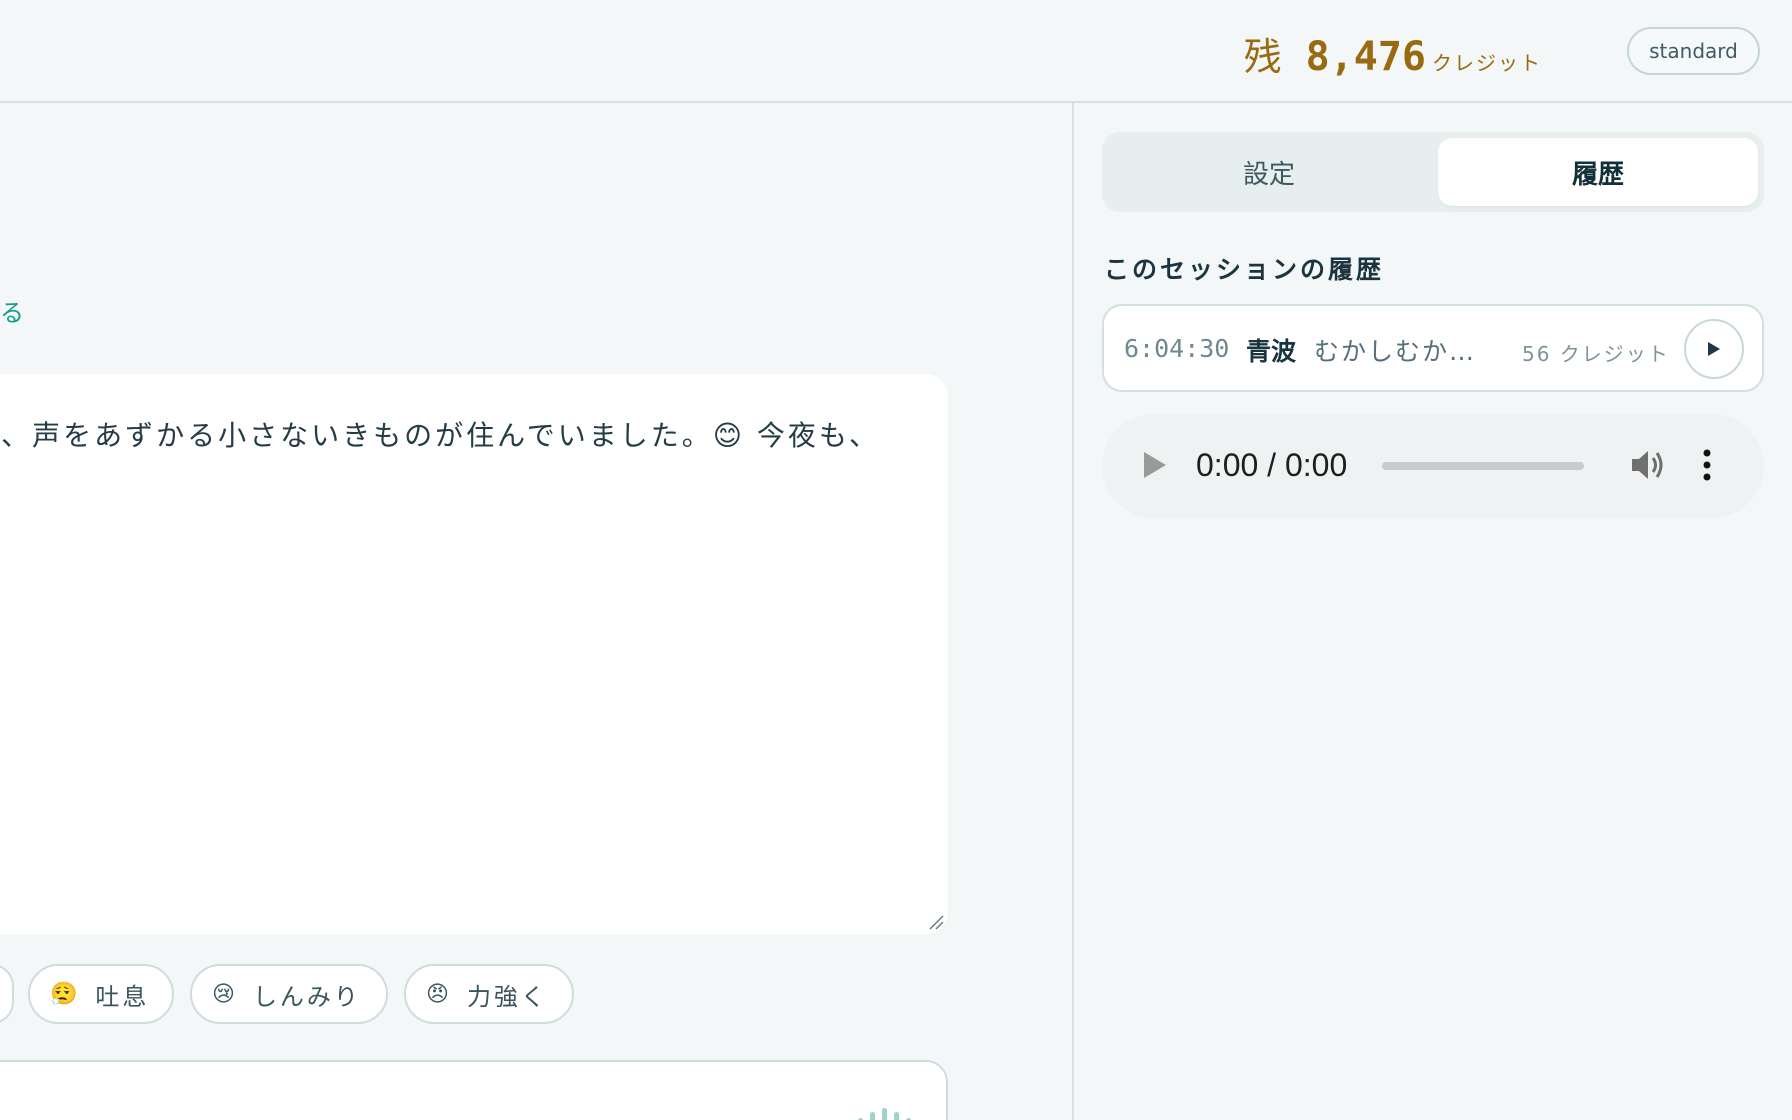 This screenshot has height=1120, width=1792. What do you see at coordinates (1707, 465) in the screenshot?
I see `more-options-icon` at bounding box center [1707, 465].